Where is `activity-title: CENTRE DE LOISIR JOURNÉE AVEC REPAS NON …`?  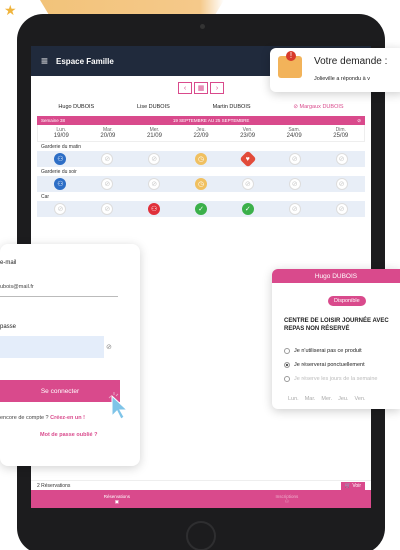
activity-title: CENTRE DE LOISIR JOURNÉE AVEC REPAS NON … is located at coordinates (336, 325).